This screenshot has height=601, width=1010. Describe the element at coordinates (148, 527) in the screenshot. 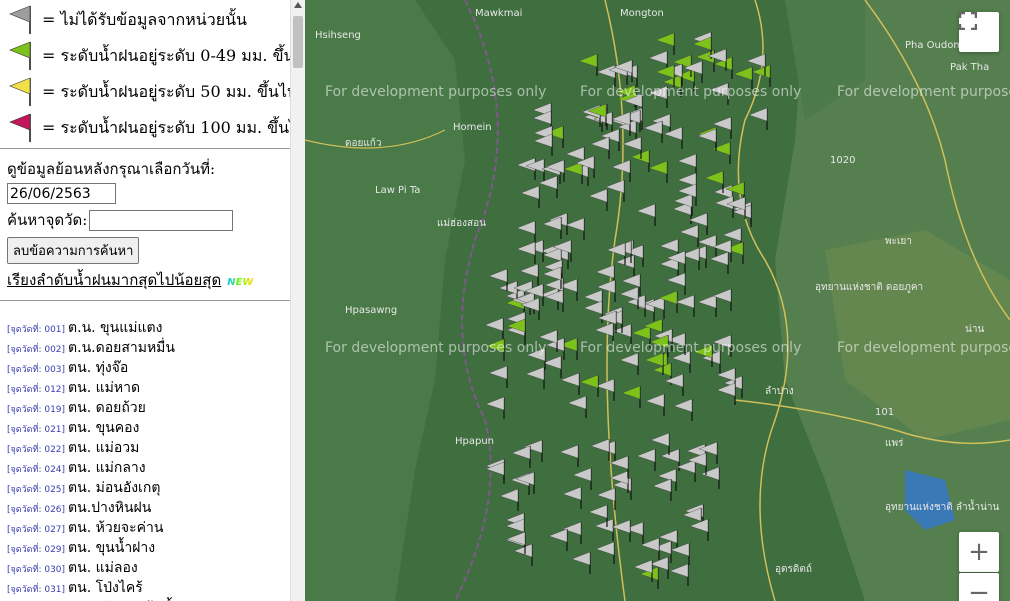

I see `list-item: [จุดวัดที่: 027] ตน. ห้วยจะค่าน` at that location.